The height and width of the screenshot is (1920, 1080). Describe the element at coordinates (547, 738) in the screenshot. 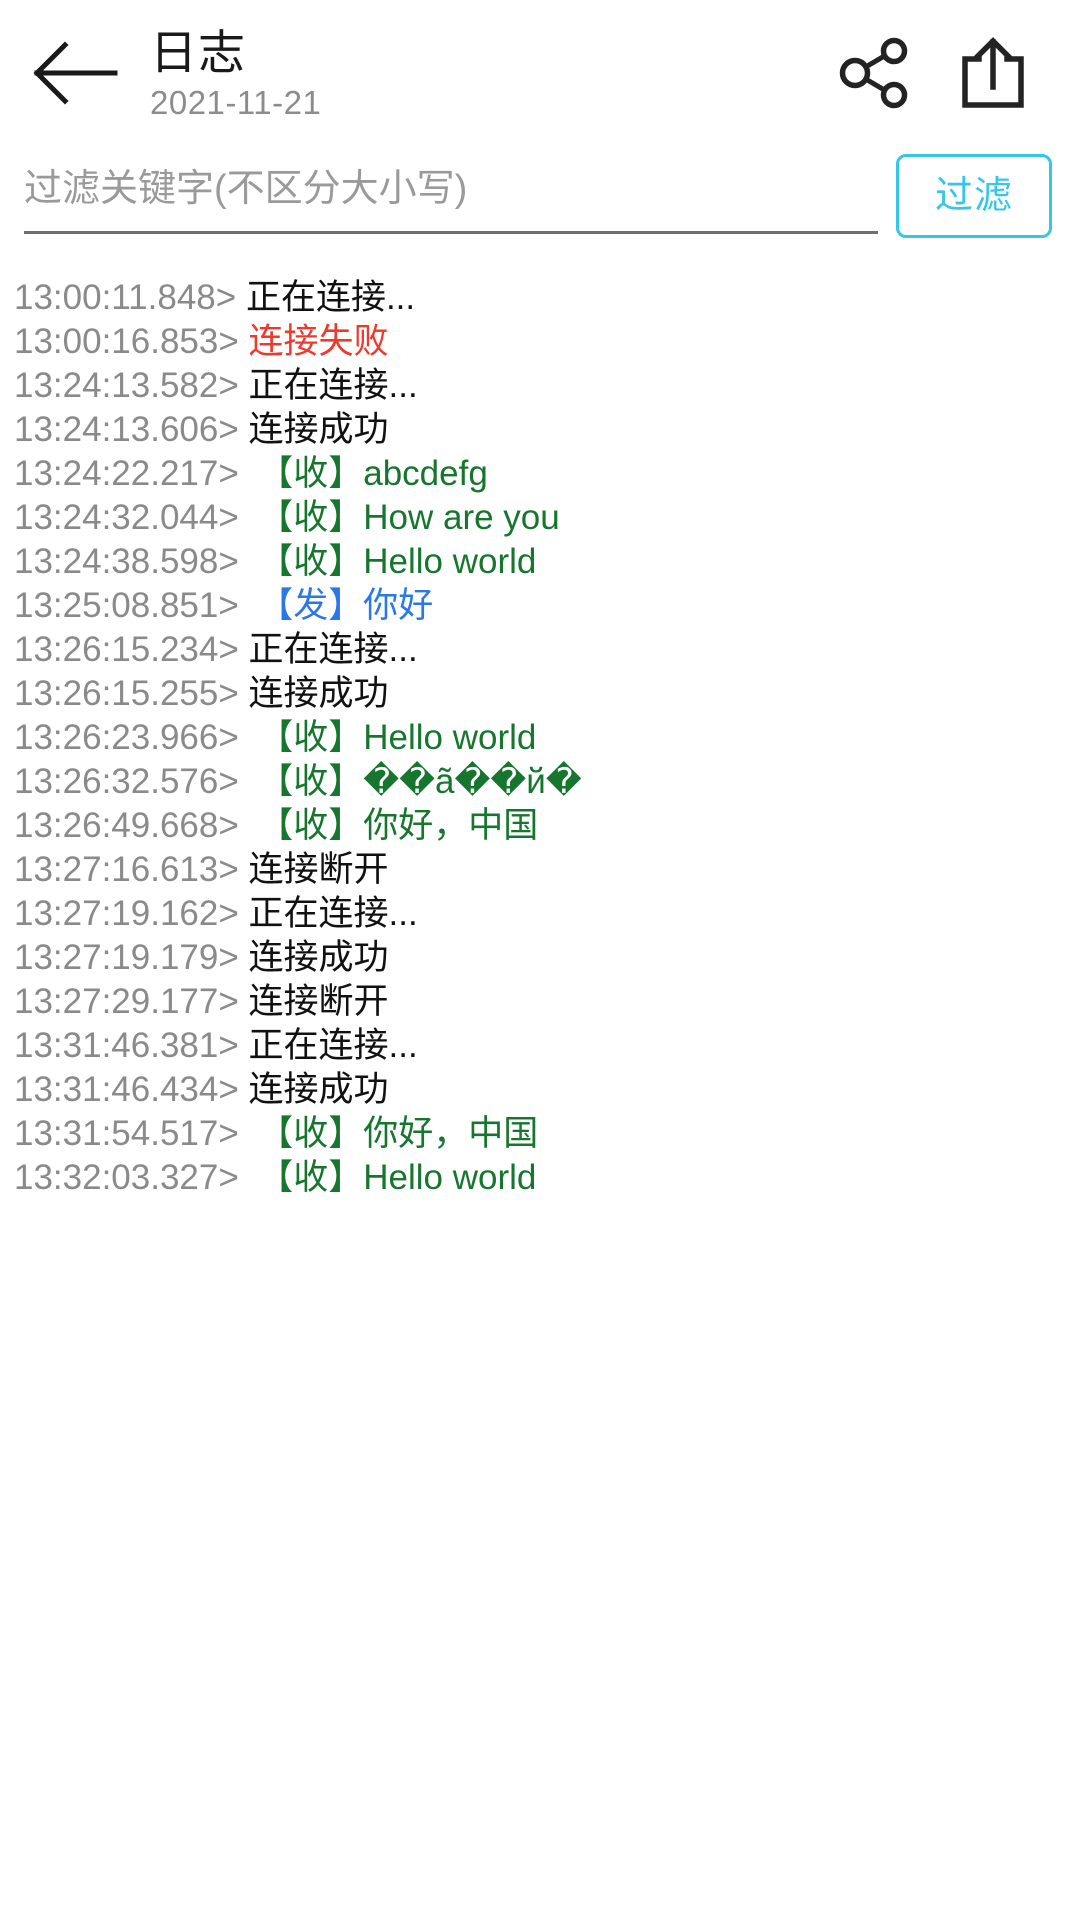

I see `log-entry: 13:26:23.966> 【收】Hello world` at that location.